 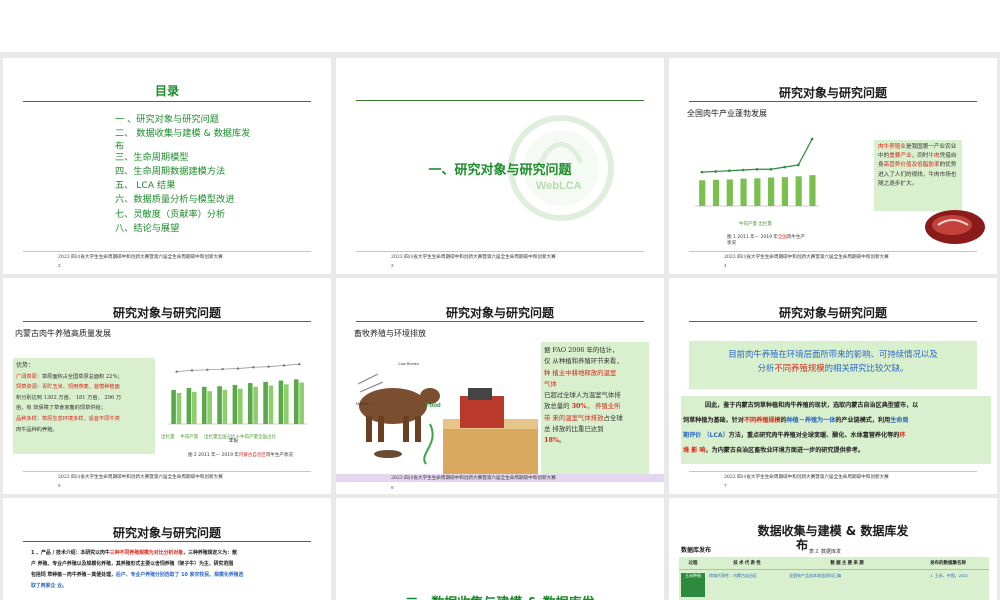 I want to click on beef-meat-image, so click(x=955, y=227).